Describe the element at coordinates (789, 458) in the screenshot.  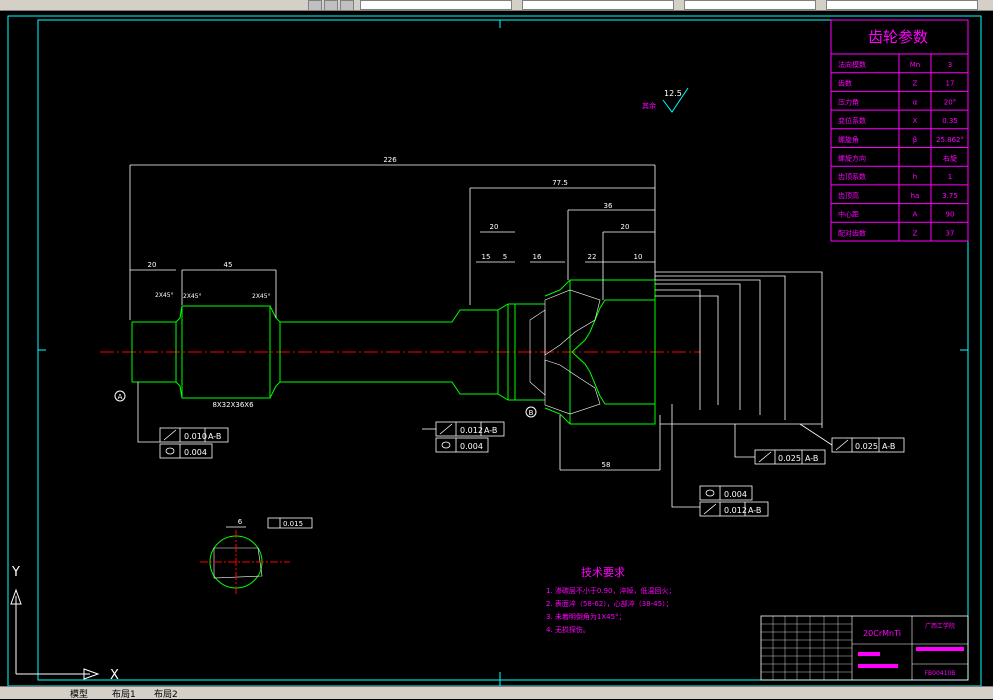
I see `tol-5-value: 0.025` at that location.